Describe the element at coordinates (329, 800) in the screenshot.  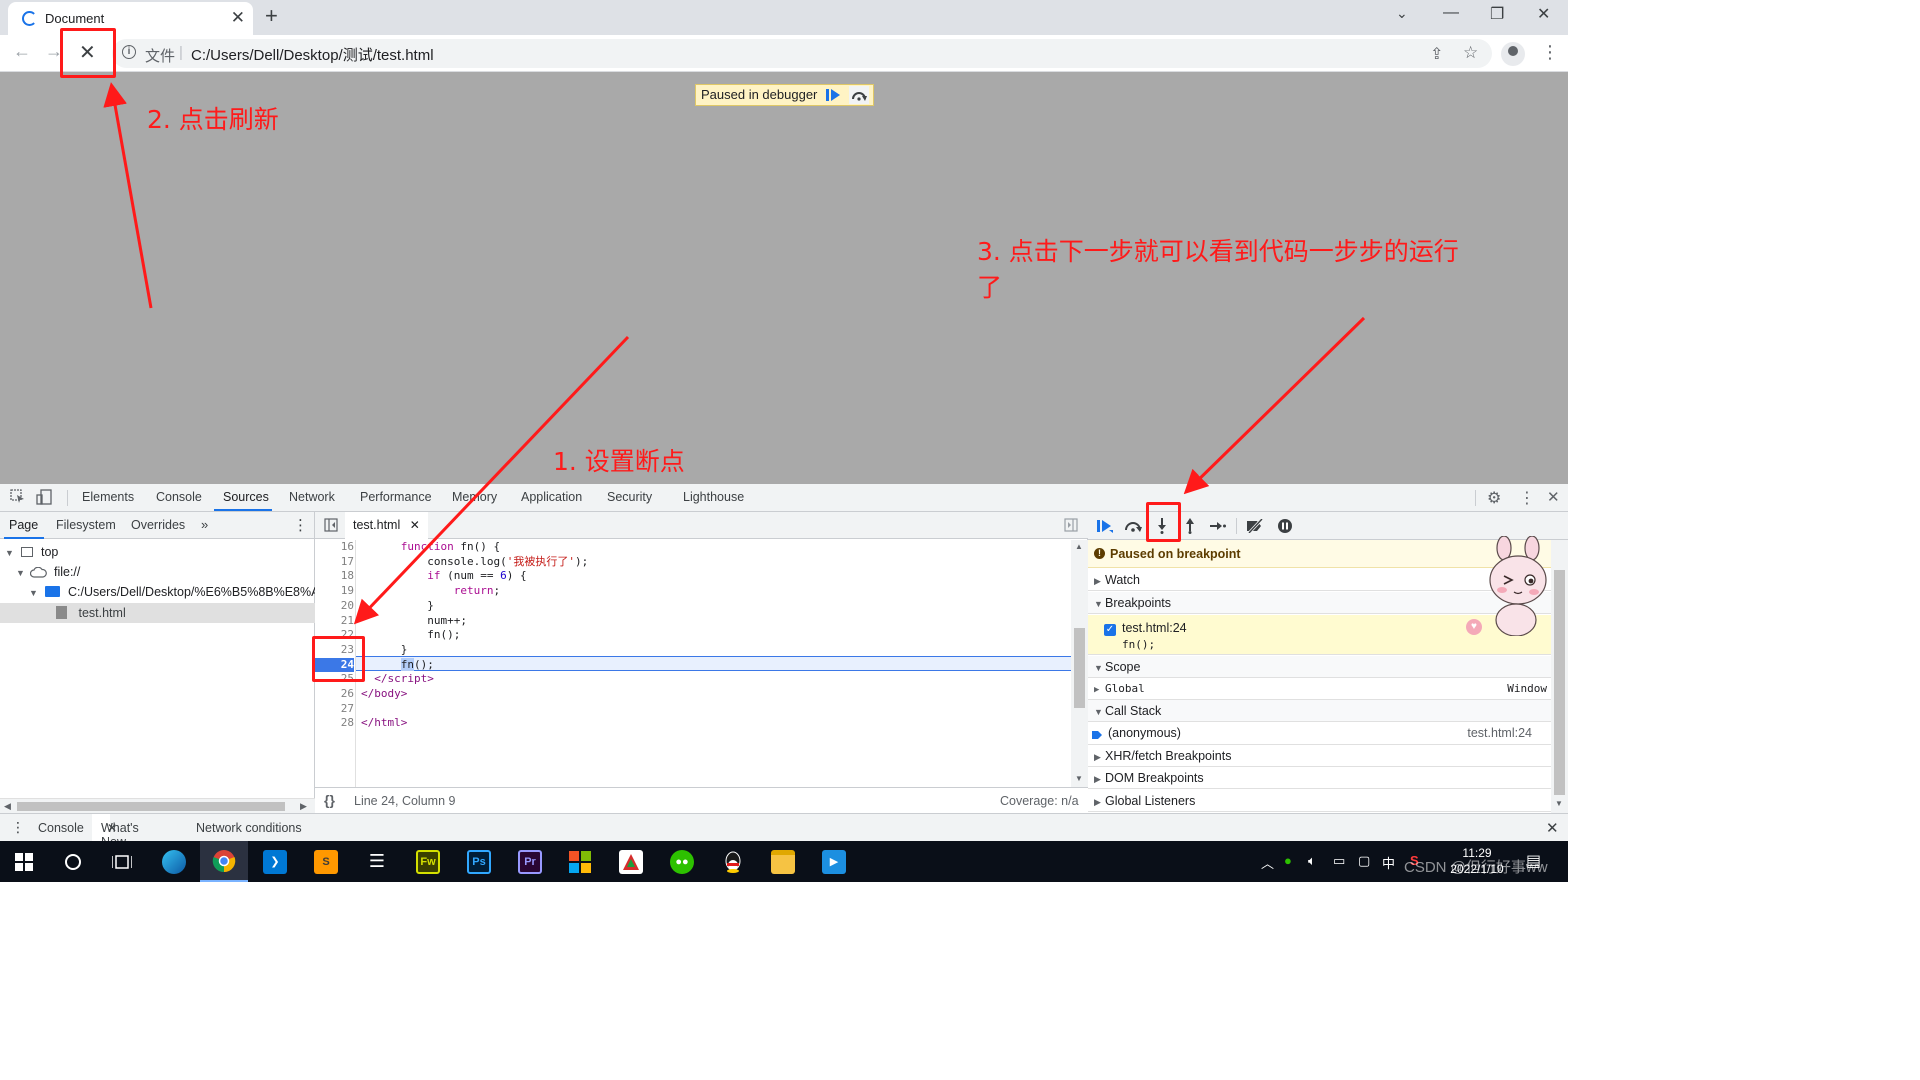
I see `pretty-print-icon: {}` at that location.